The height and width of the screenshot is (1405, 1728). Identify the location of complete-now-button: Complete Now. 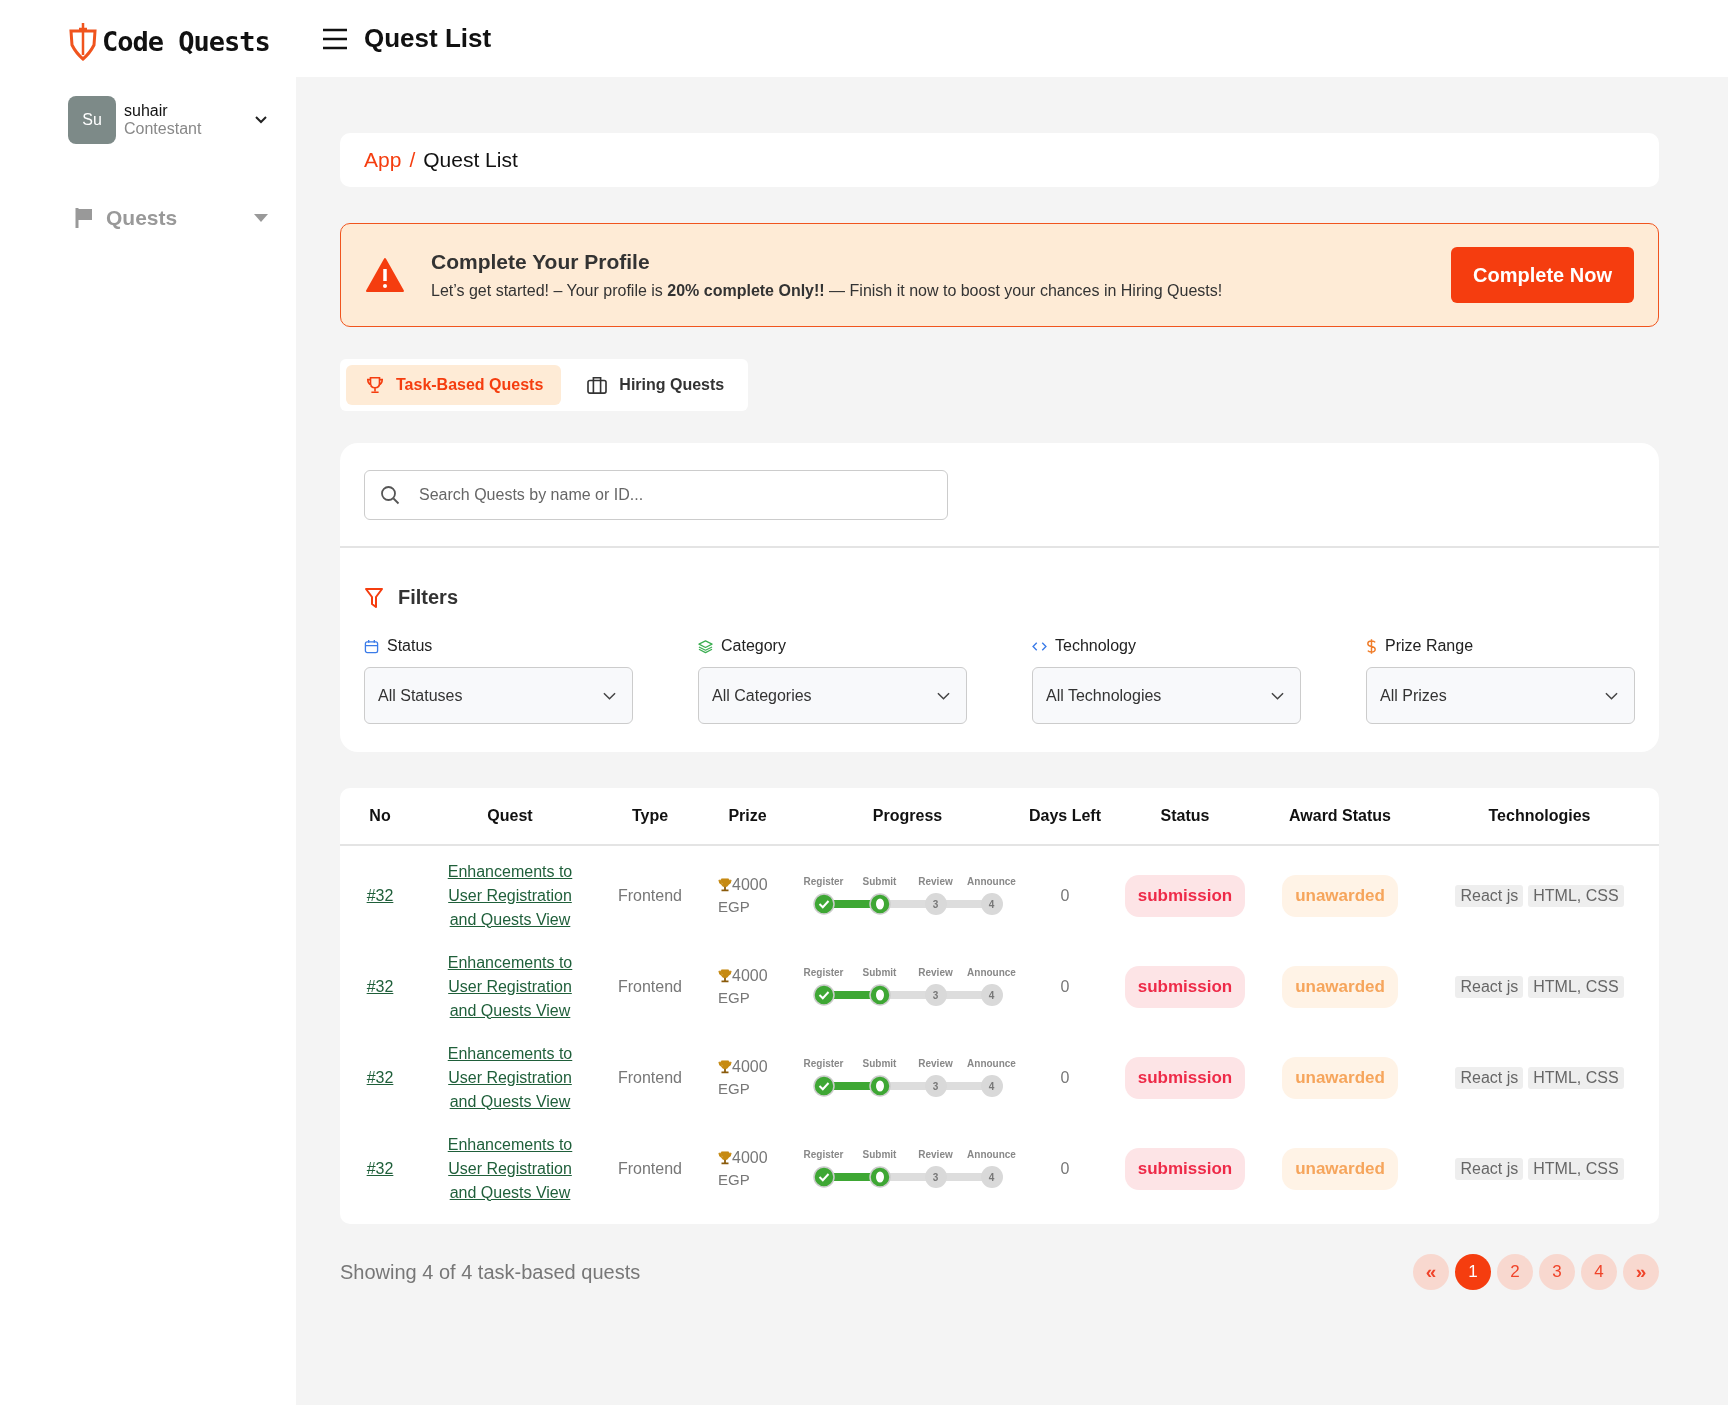
(1542, 275).